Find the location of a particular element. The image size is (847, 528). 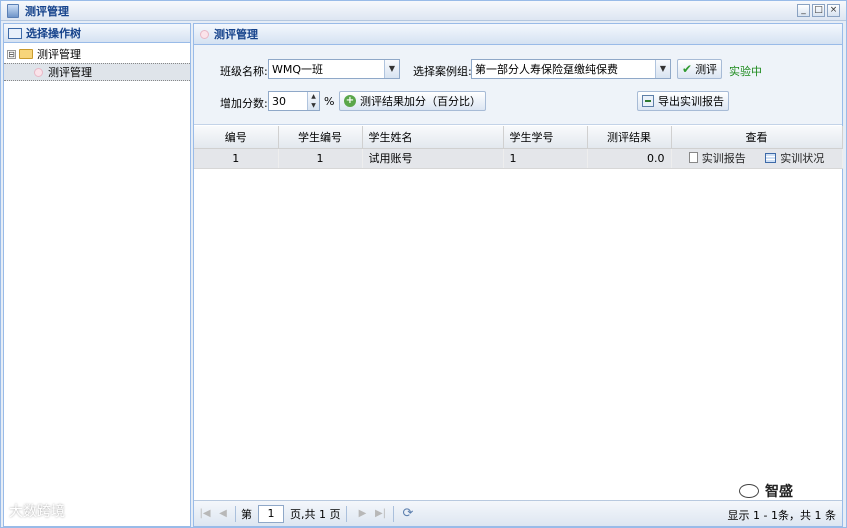

cell-student-name: 试用账号 is located at coordinates (433, 158).